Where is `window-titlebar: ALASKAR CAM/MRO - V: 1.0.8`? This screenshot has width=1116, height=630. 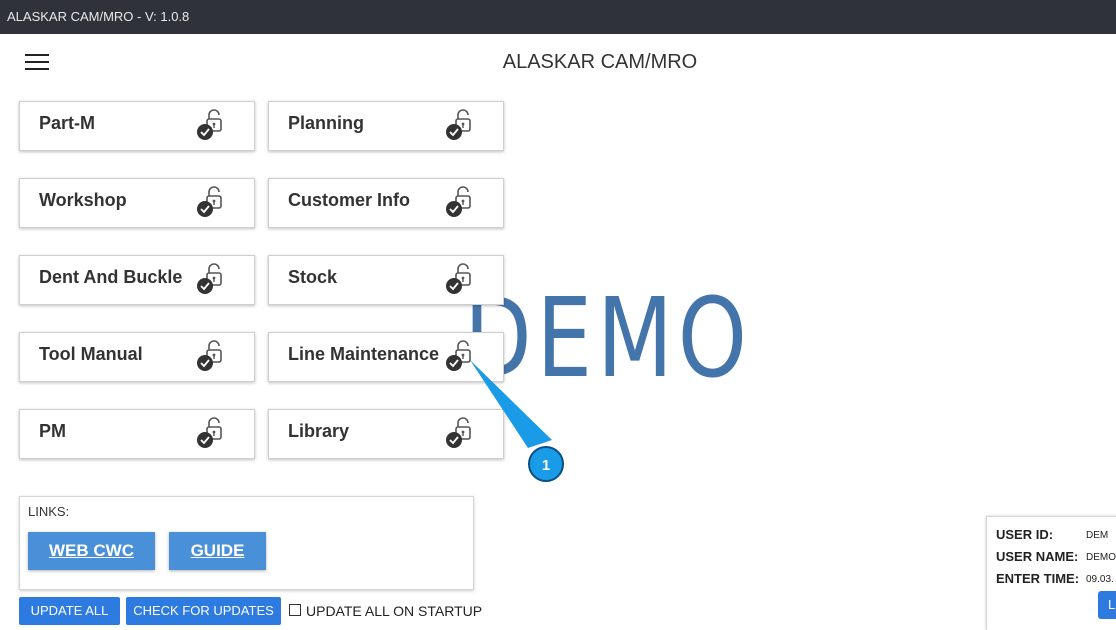 window-titlebar: ALASKAR CAM/MRO - V: 1.0.8 is located at coordinates (558, 17).